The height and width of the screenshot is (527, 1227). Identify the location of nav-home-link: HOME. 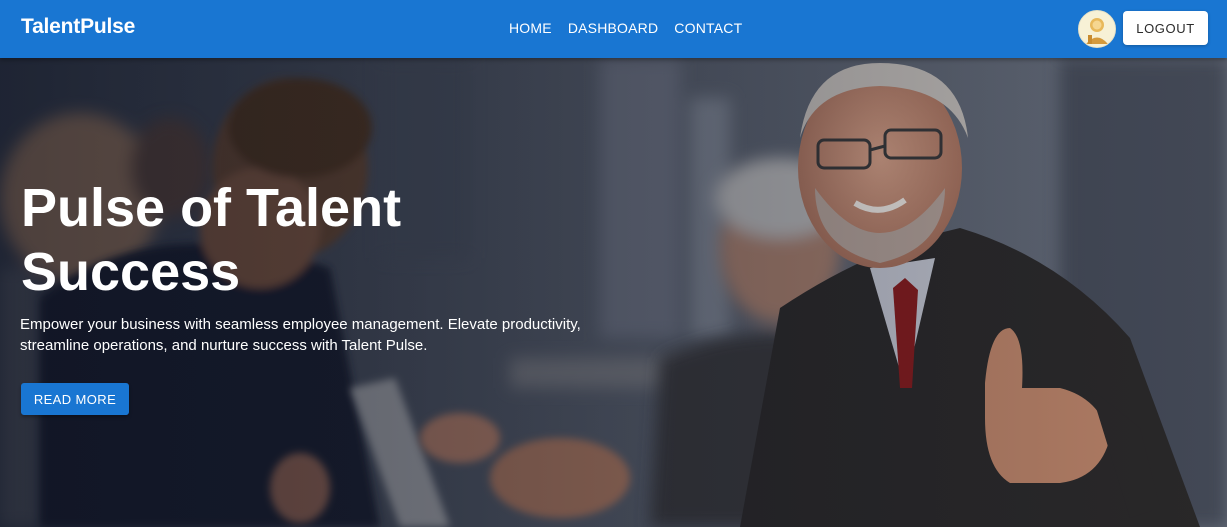
(530, 28).